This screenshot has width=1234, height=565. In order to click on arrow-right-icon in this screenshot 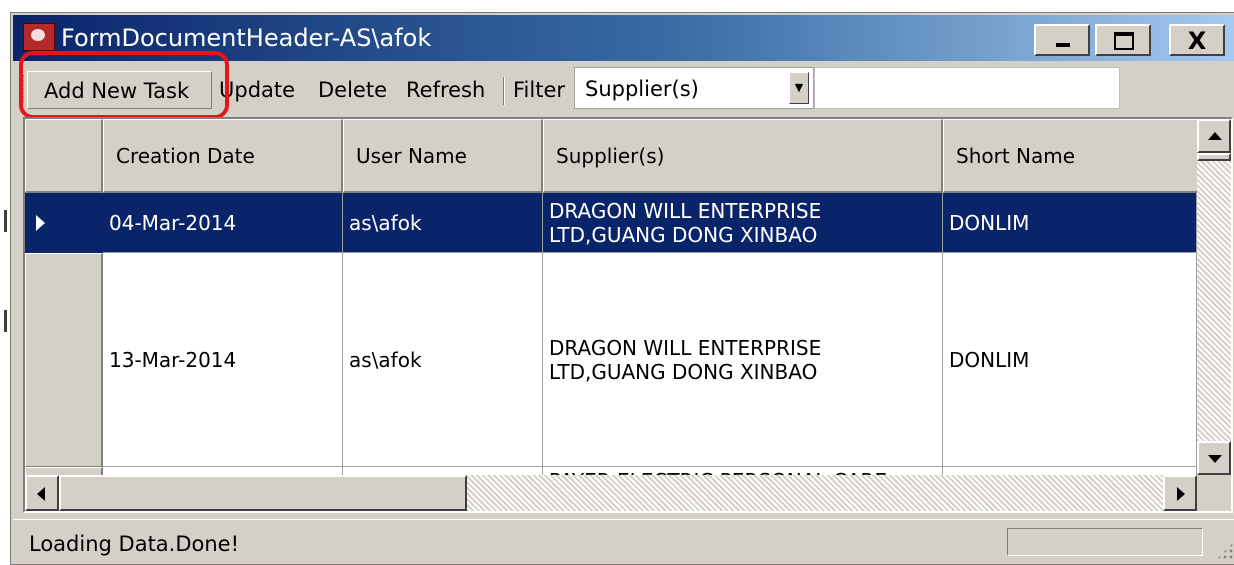, I will do `click(1181, 494)`.